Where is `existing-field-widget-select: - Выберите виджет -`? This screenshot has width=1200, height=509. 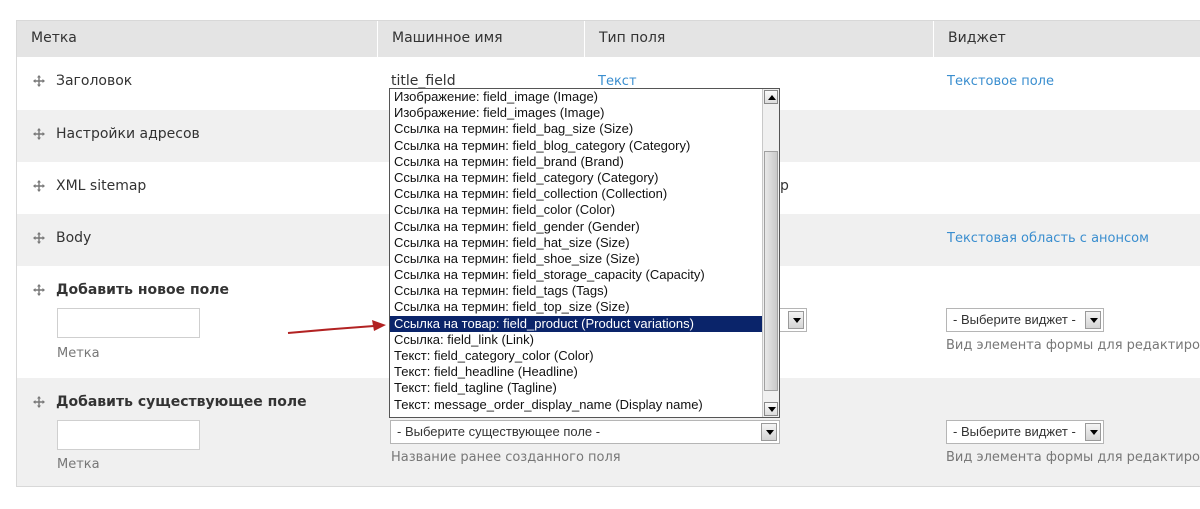 existing-field-widget-select: - Выберите виджет - is located at coordinates (1025, 432).